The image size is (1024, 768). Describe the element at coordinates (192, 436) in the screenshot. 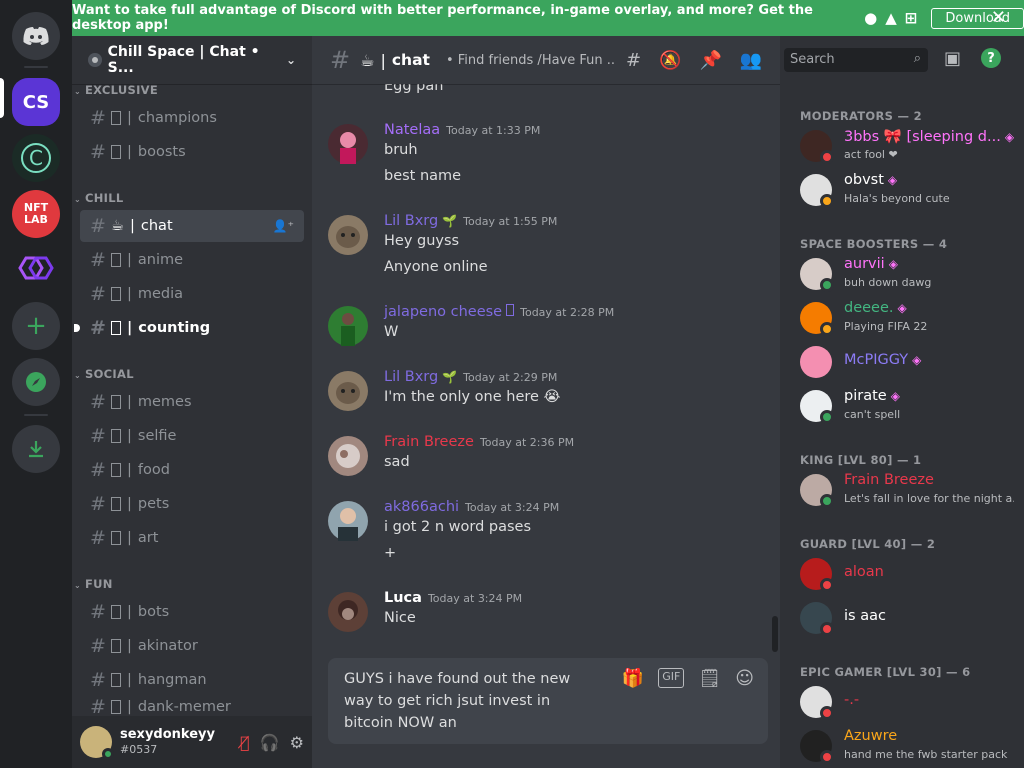

I see `channel-selfie: # | selfie` at that location.